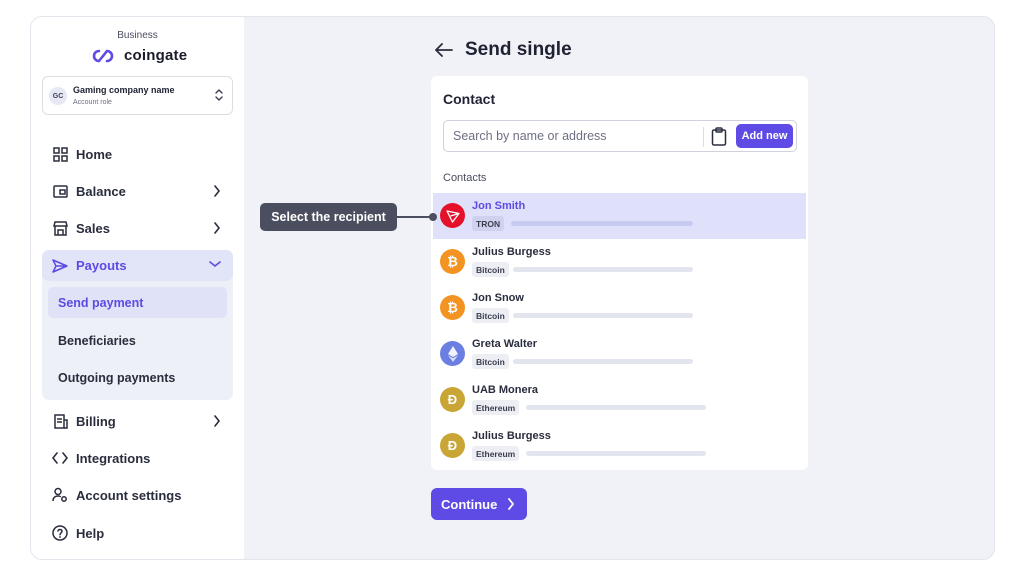 This screenshot has width=1024, height=576. I want to click on code-icon, so click(60, 458).